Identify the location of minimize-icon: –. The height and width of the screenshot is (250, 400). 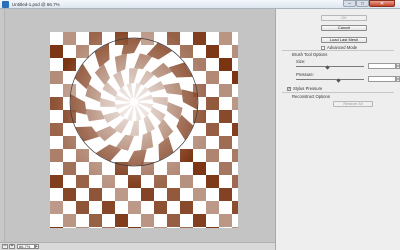
(349, 3).